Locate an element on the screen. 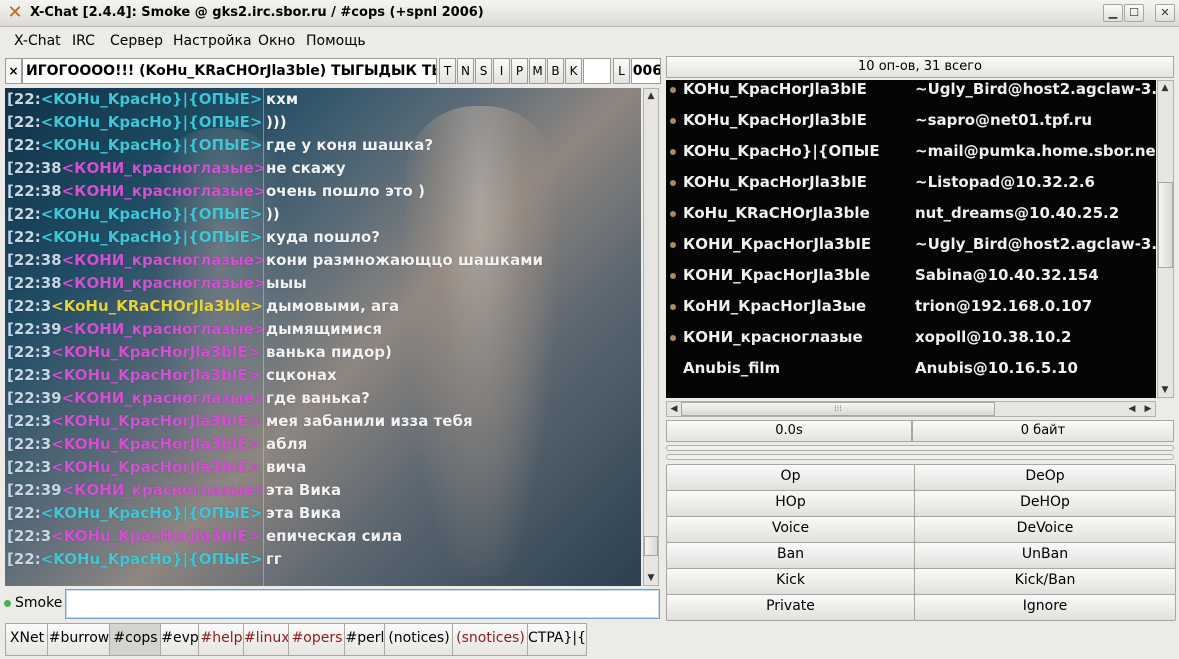 This screenshot has width=1179, height=659. userlist-scroll-thumb is located at coordinates (1165, 225).